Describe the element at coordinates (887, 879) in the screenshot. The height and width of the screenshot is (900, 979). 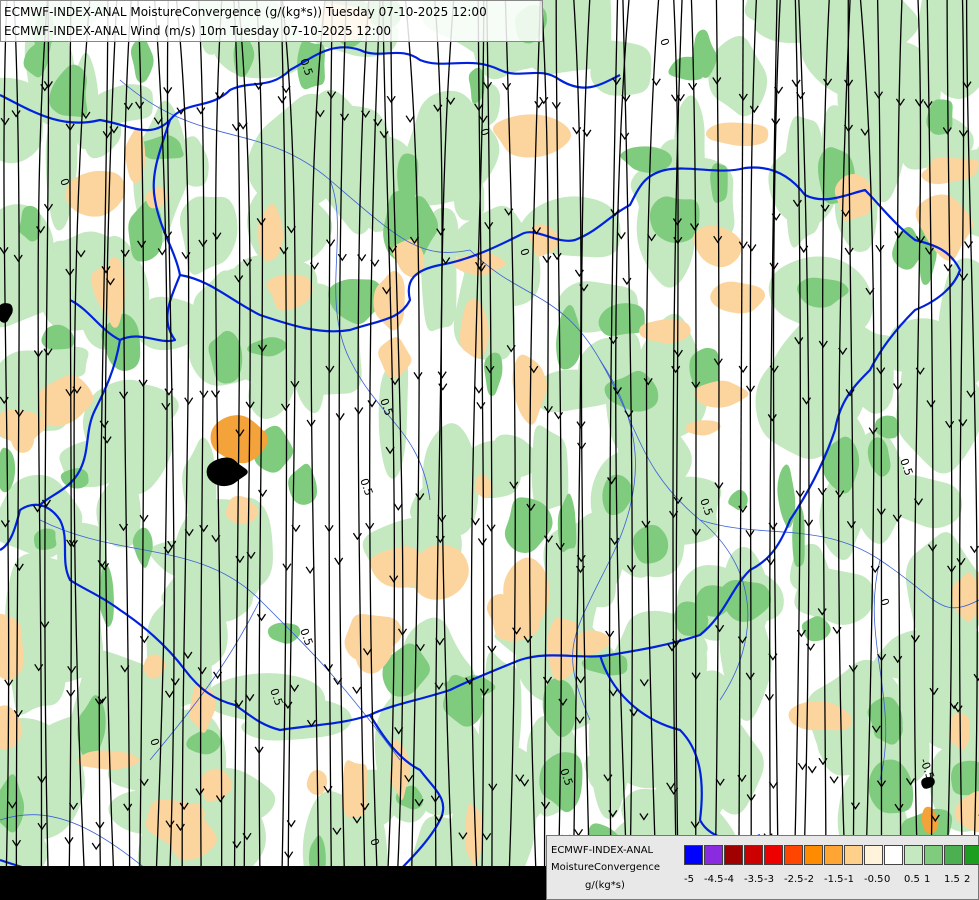
I see `legend-tick: 0` at that location.